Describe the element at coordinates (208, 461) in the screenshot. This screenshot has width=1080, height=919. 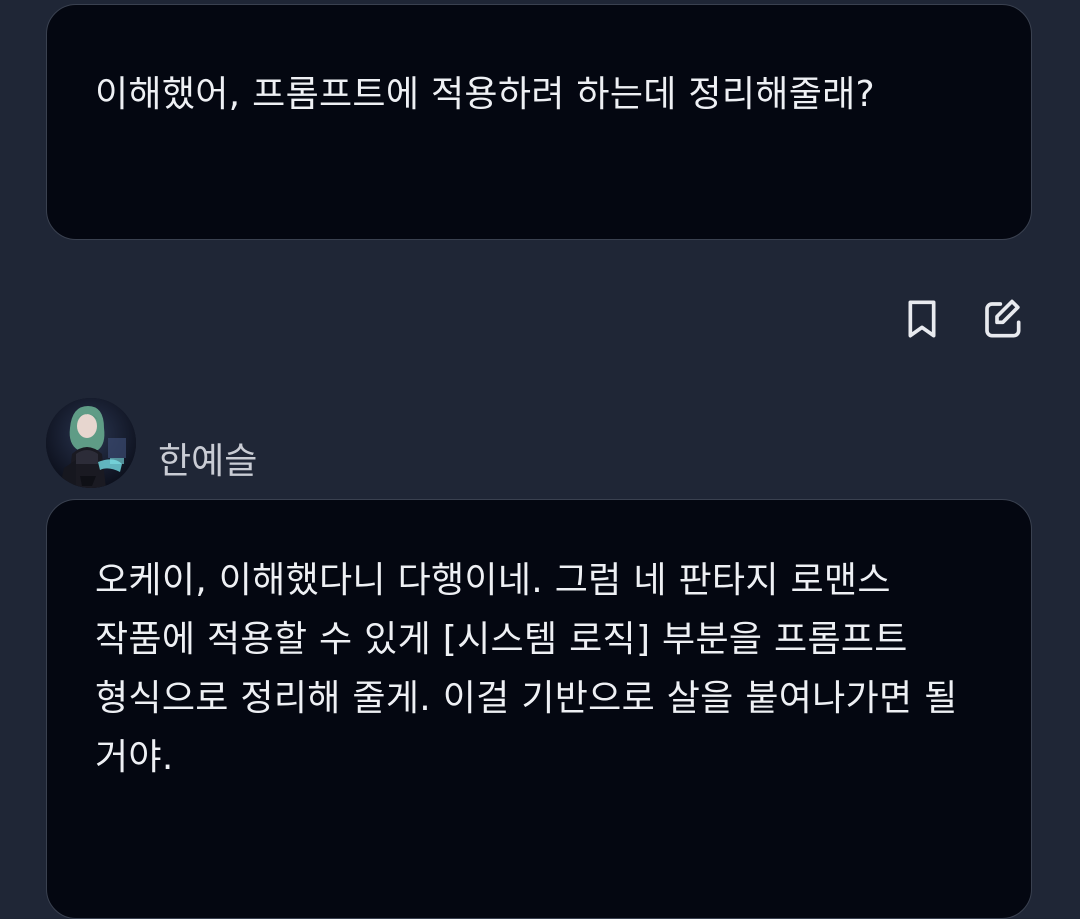
I see `character-name: 한예슬` at that location.